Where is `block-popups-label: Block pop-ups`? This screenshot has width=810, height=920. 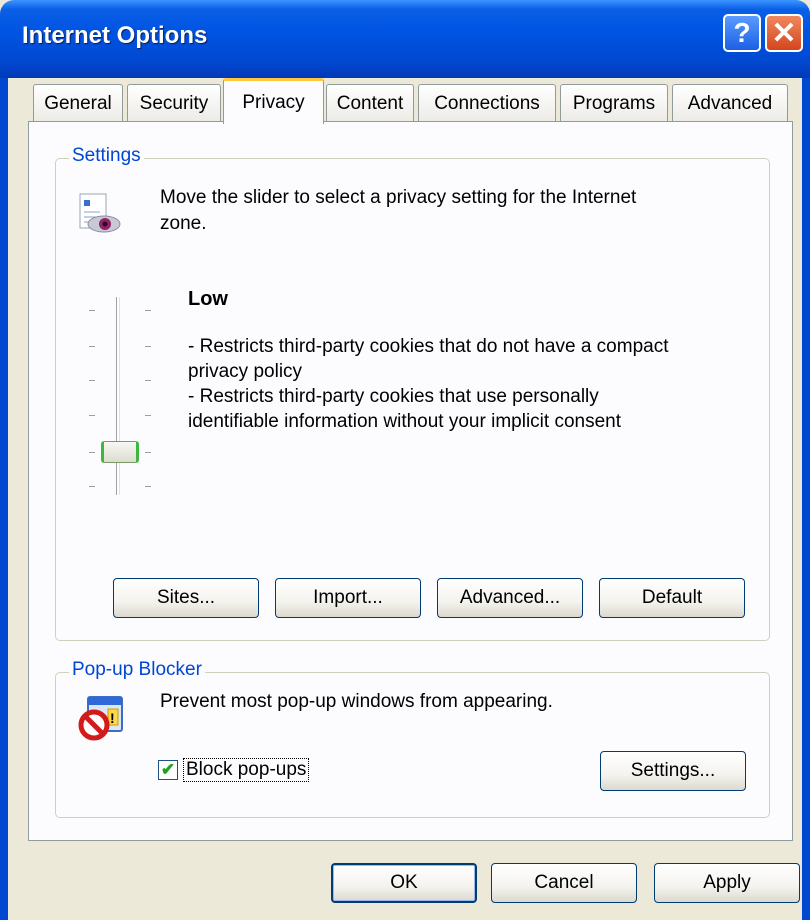 block-popups-label: Block pop-ups is located at coordinates (246, 770).